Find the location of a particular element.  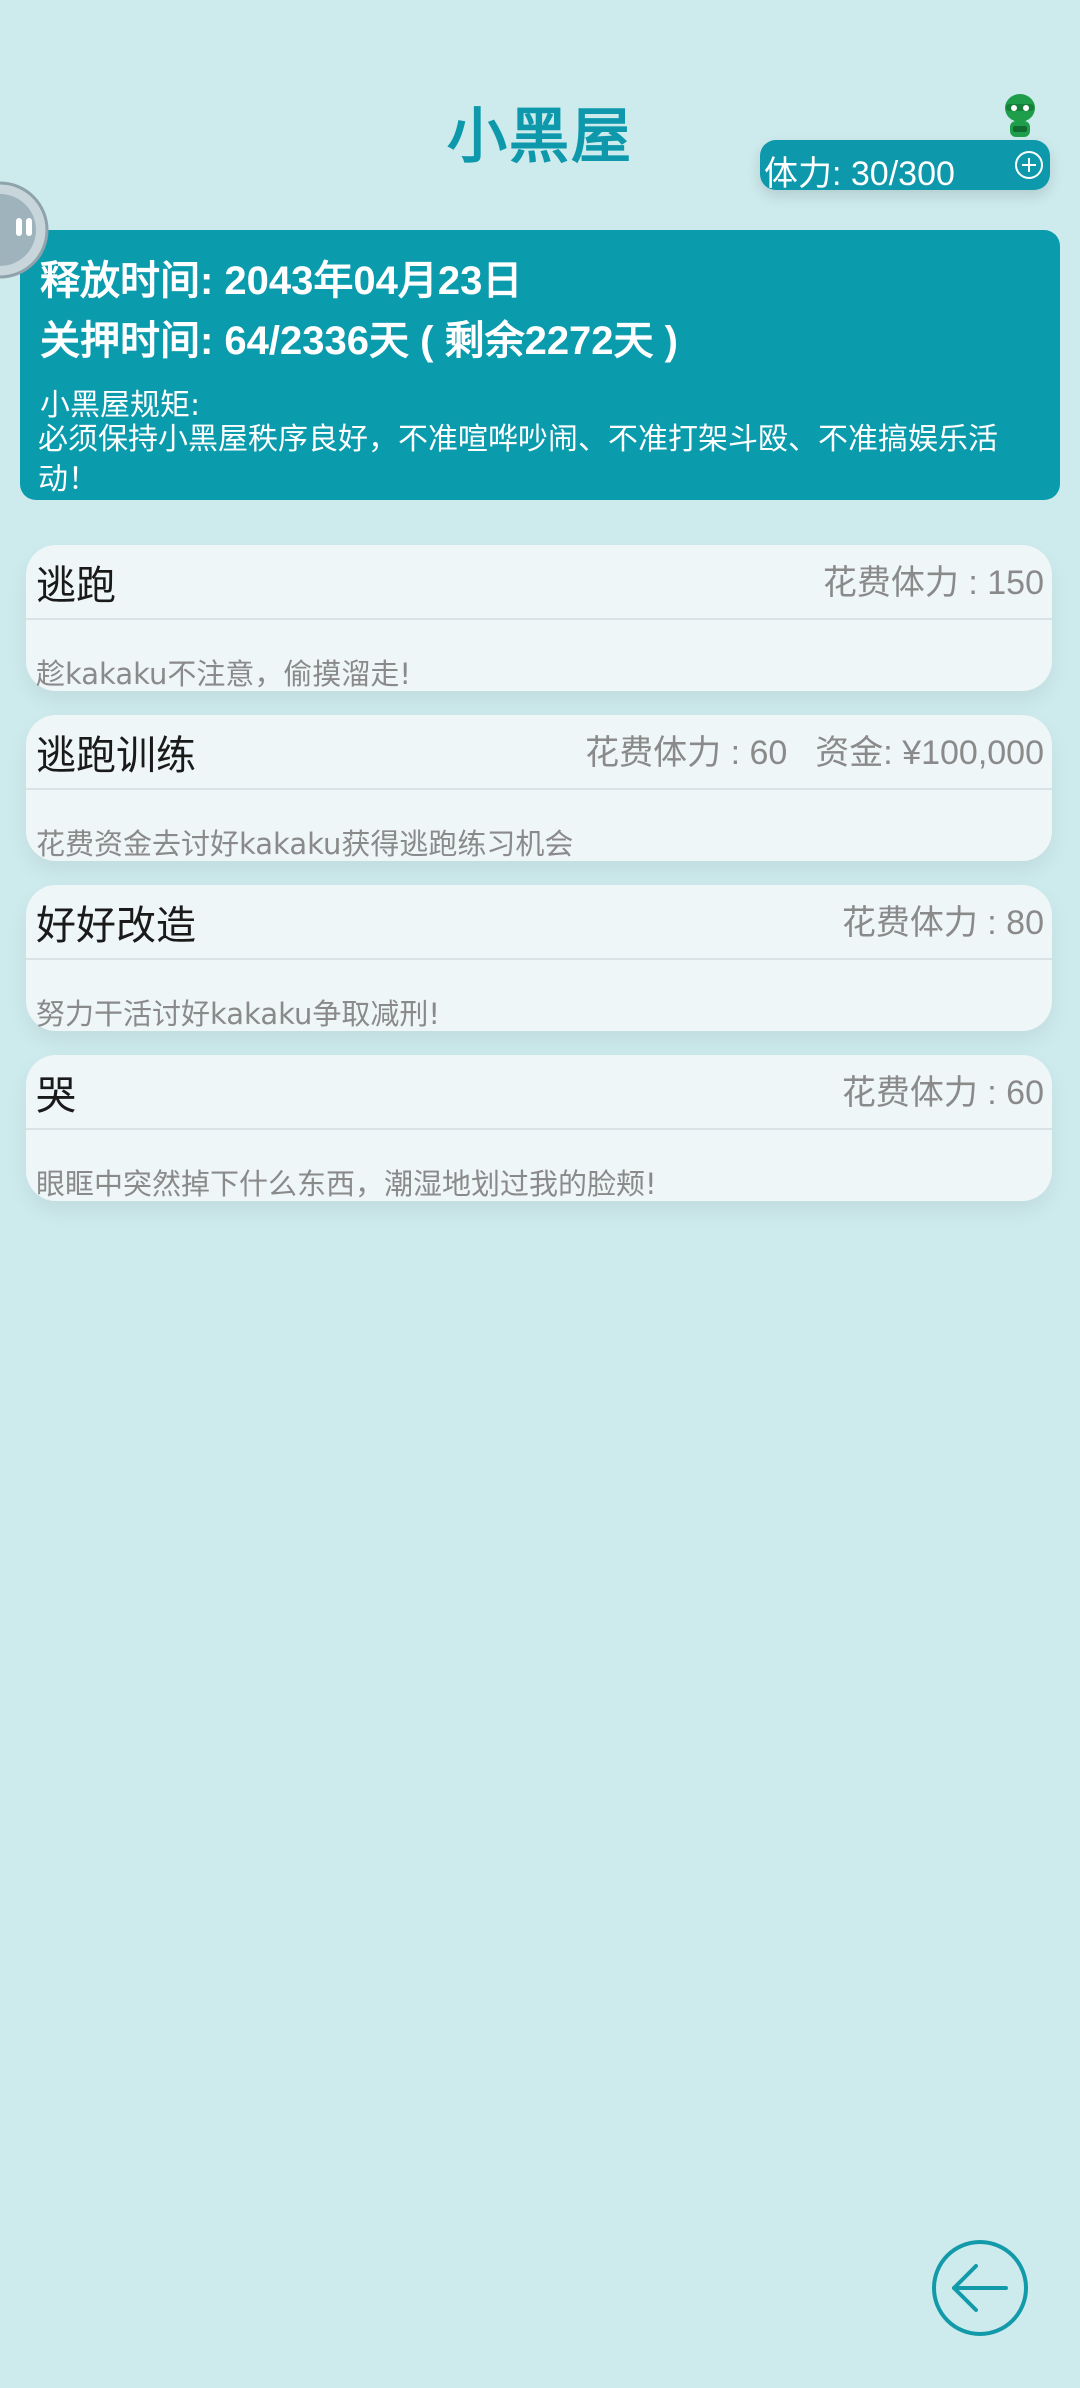

action-card-escape: 逃跑 花费体力 : 150 趁kakaku不注意，偷摸溜走! is located at coordinates (539, 618).